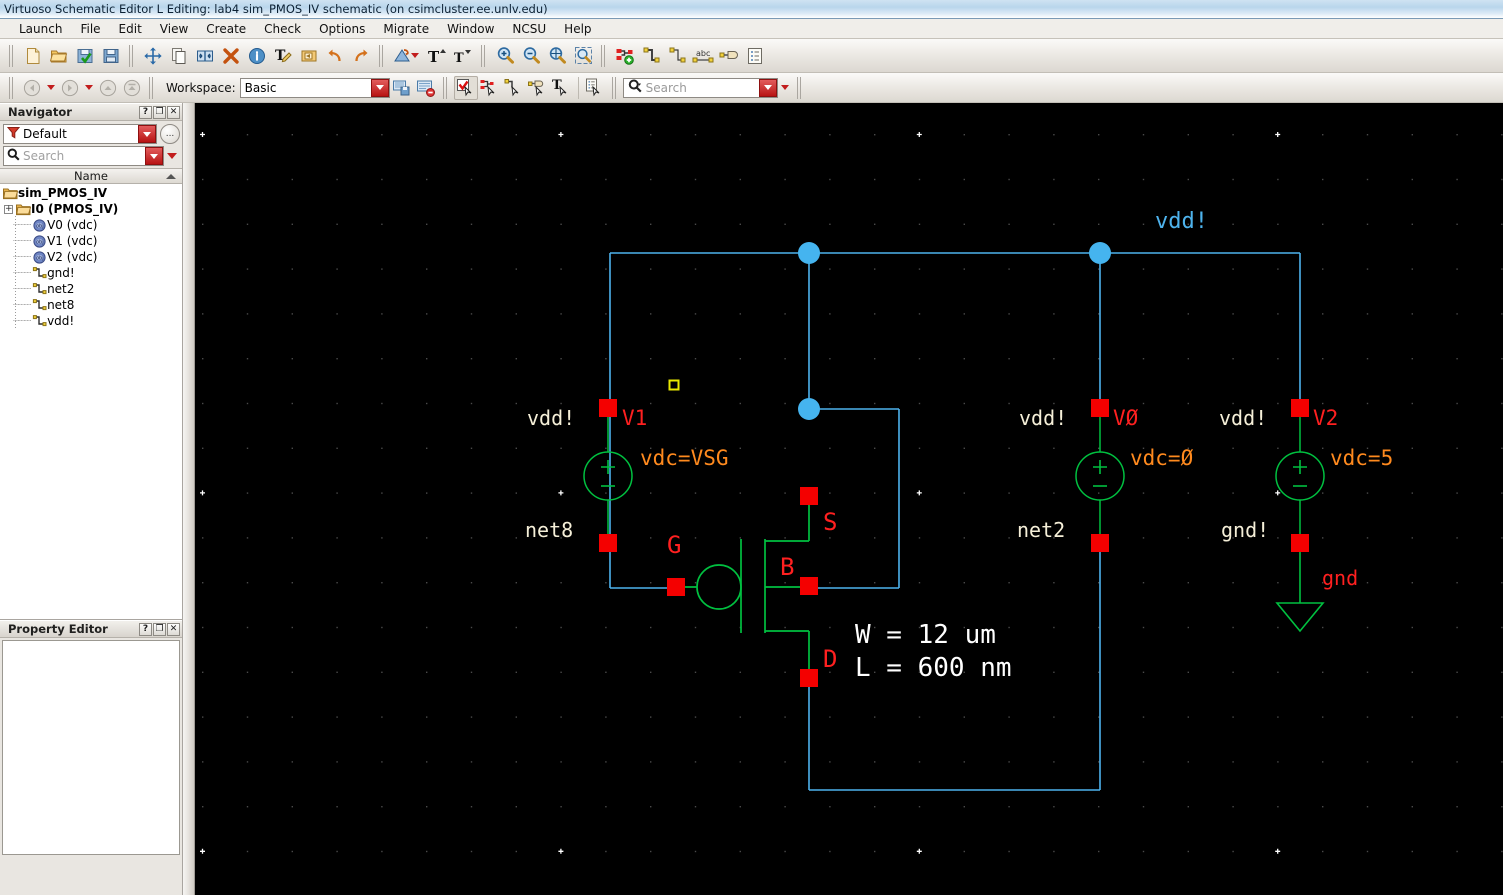 The image size is (1503, 895). Describe the element at coordinates (529, 29) in the screenshot. I see `menu-ncsu: NCSU` at that location.